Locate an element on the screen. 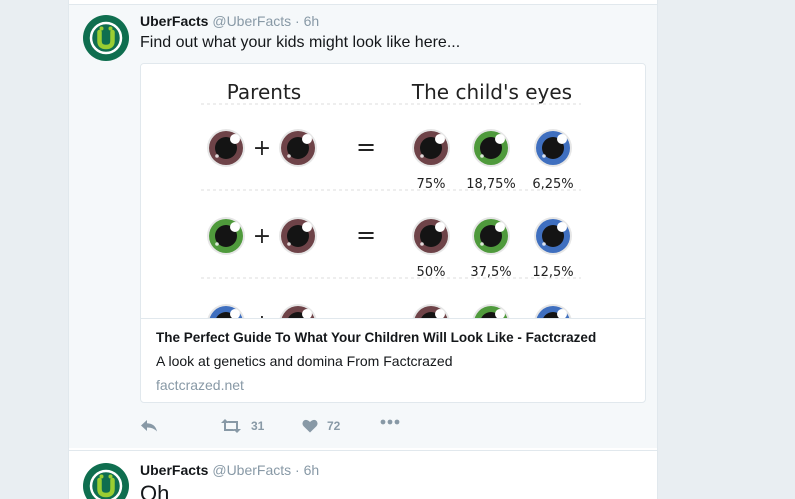 The height and width of the screenshot is (499, 795). card-domain: factcrazed.net is located at coordinates (200, 385).